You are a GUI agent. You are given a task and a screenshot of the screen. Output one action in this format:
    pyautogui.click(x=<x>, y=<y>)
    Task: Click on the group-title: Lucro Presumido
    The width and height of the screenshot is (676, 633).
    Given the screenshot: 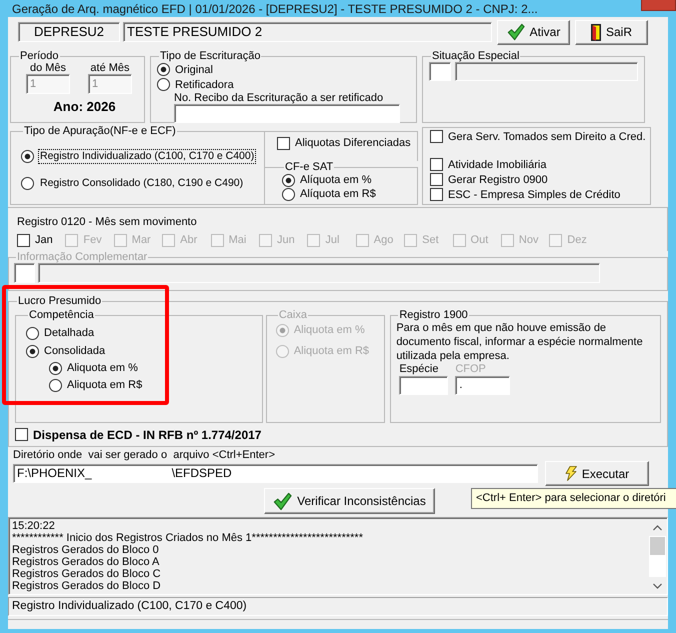 What is the action you would take?
    pyautogui.click(x=59, y=301)
    